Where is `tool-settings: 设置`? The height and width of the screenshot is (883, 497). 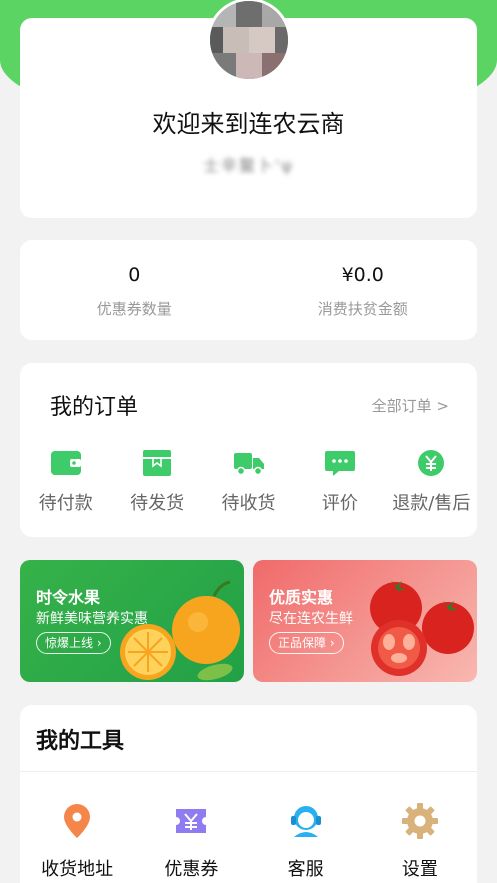
tool-settings: 设置 is located at coordinates (420, 841).